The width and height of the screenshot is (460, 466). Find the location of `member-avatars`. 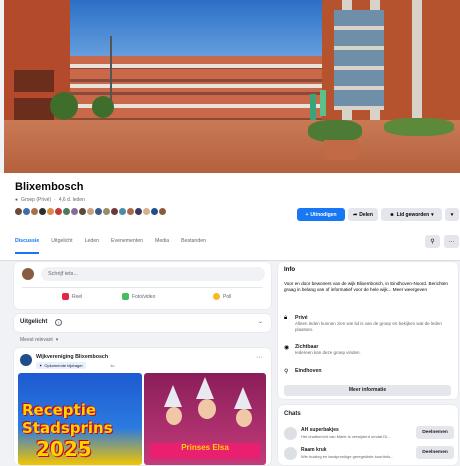

member-avatars is located at coordinates (90, 211).